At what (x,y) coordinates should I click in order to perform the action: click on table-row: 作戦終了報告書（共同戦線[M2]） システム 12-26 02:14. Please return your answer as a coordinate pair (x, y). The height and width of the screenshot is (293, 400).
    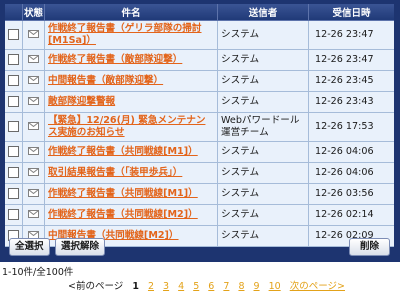
    Looking at the image, I should click on (199, 215).